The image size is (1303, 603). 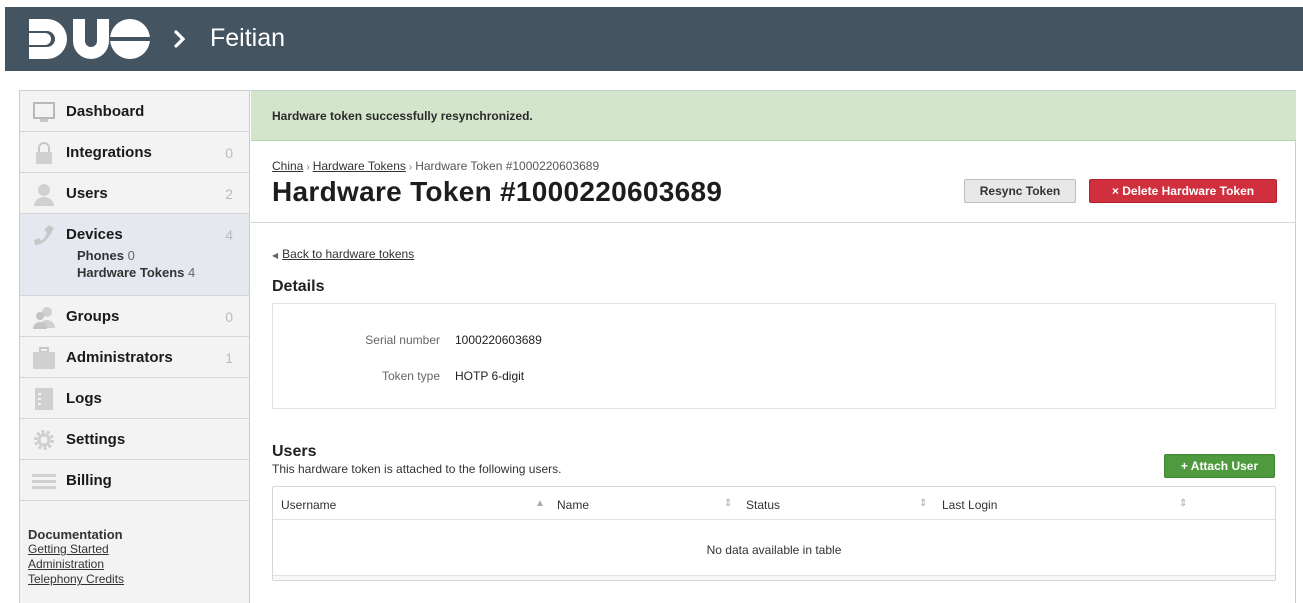 I want to click on sidebar-subitem-hardware-tokens: Hardware Tokens 4, so click(x=136, y=272).